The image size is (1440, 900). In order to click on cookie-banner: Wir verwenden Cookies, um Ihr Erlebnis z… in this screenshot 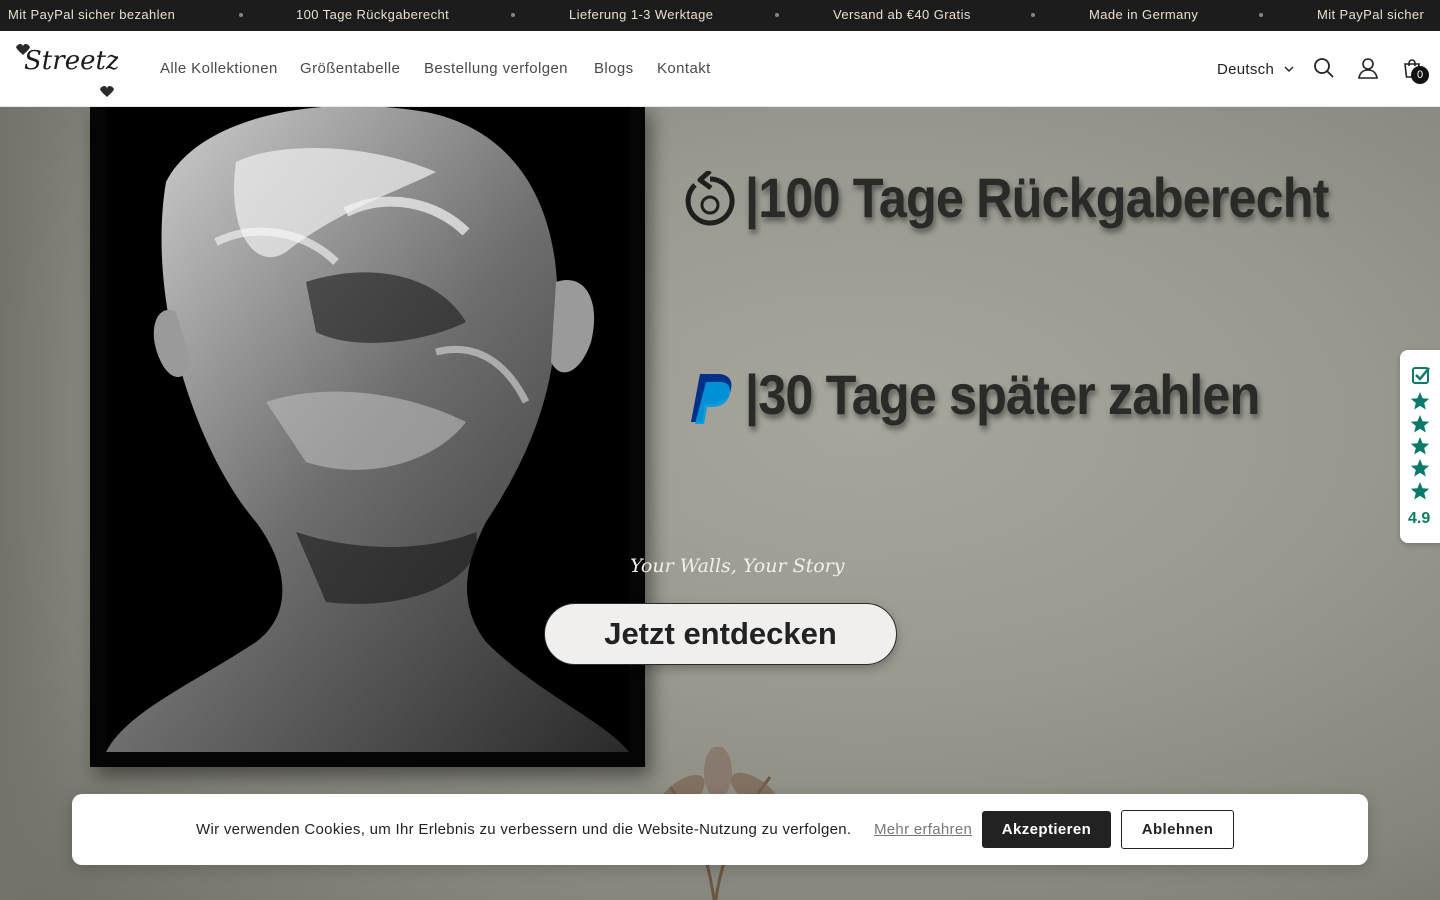, I will do `click(720, 829)`.